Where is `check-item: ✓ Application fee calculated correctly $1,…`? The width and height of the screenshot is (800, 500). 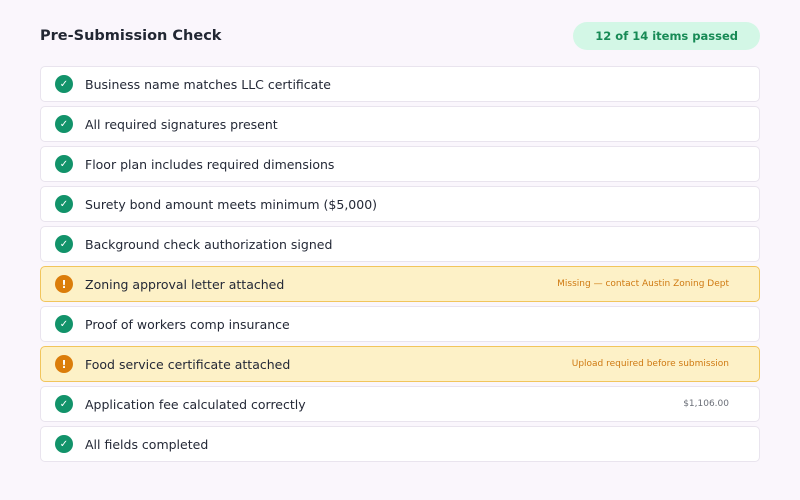
check-item: ✓ Application fee calculated correctly $1,… is located at coordinates (400, 404).